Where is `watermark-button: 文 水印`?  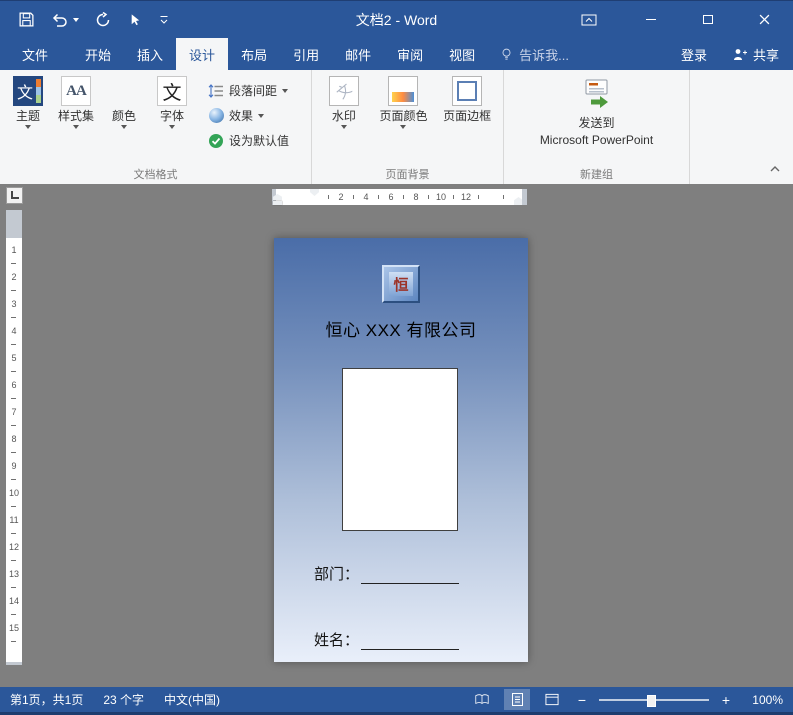
watermark-button: 文 水印 is located at coordinates (344, 102).